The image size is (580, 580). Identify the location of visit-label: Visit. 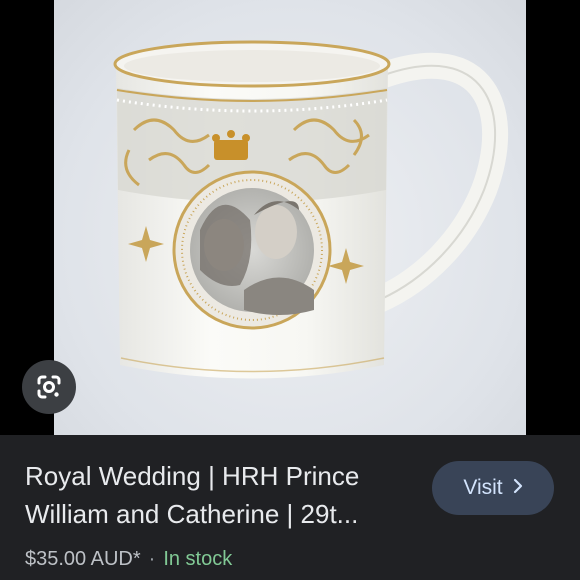
(483, 487).